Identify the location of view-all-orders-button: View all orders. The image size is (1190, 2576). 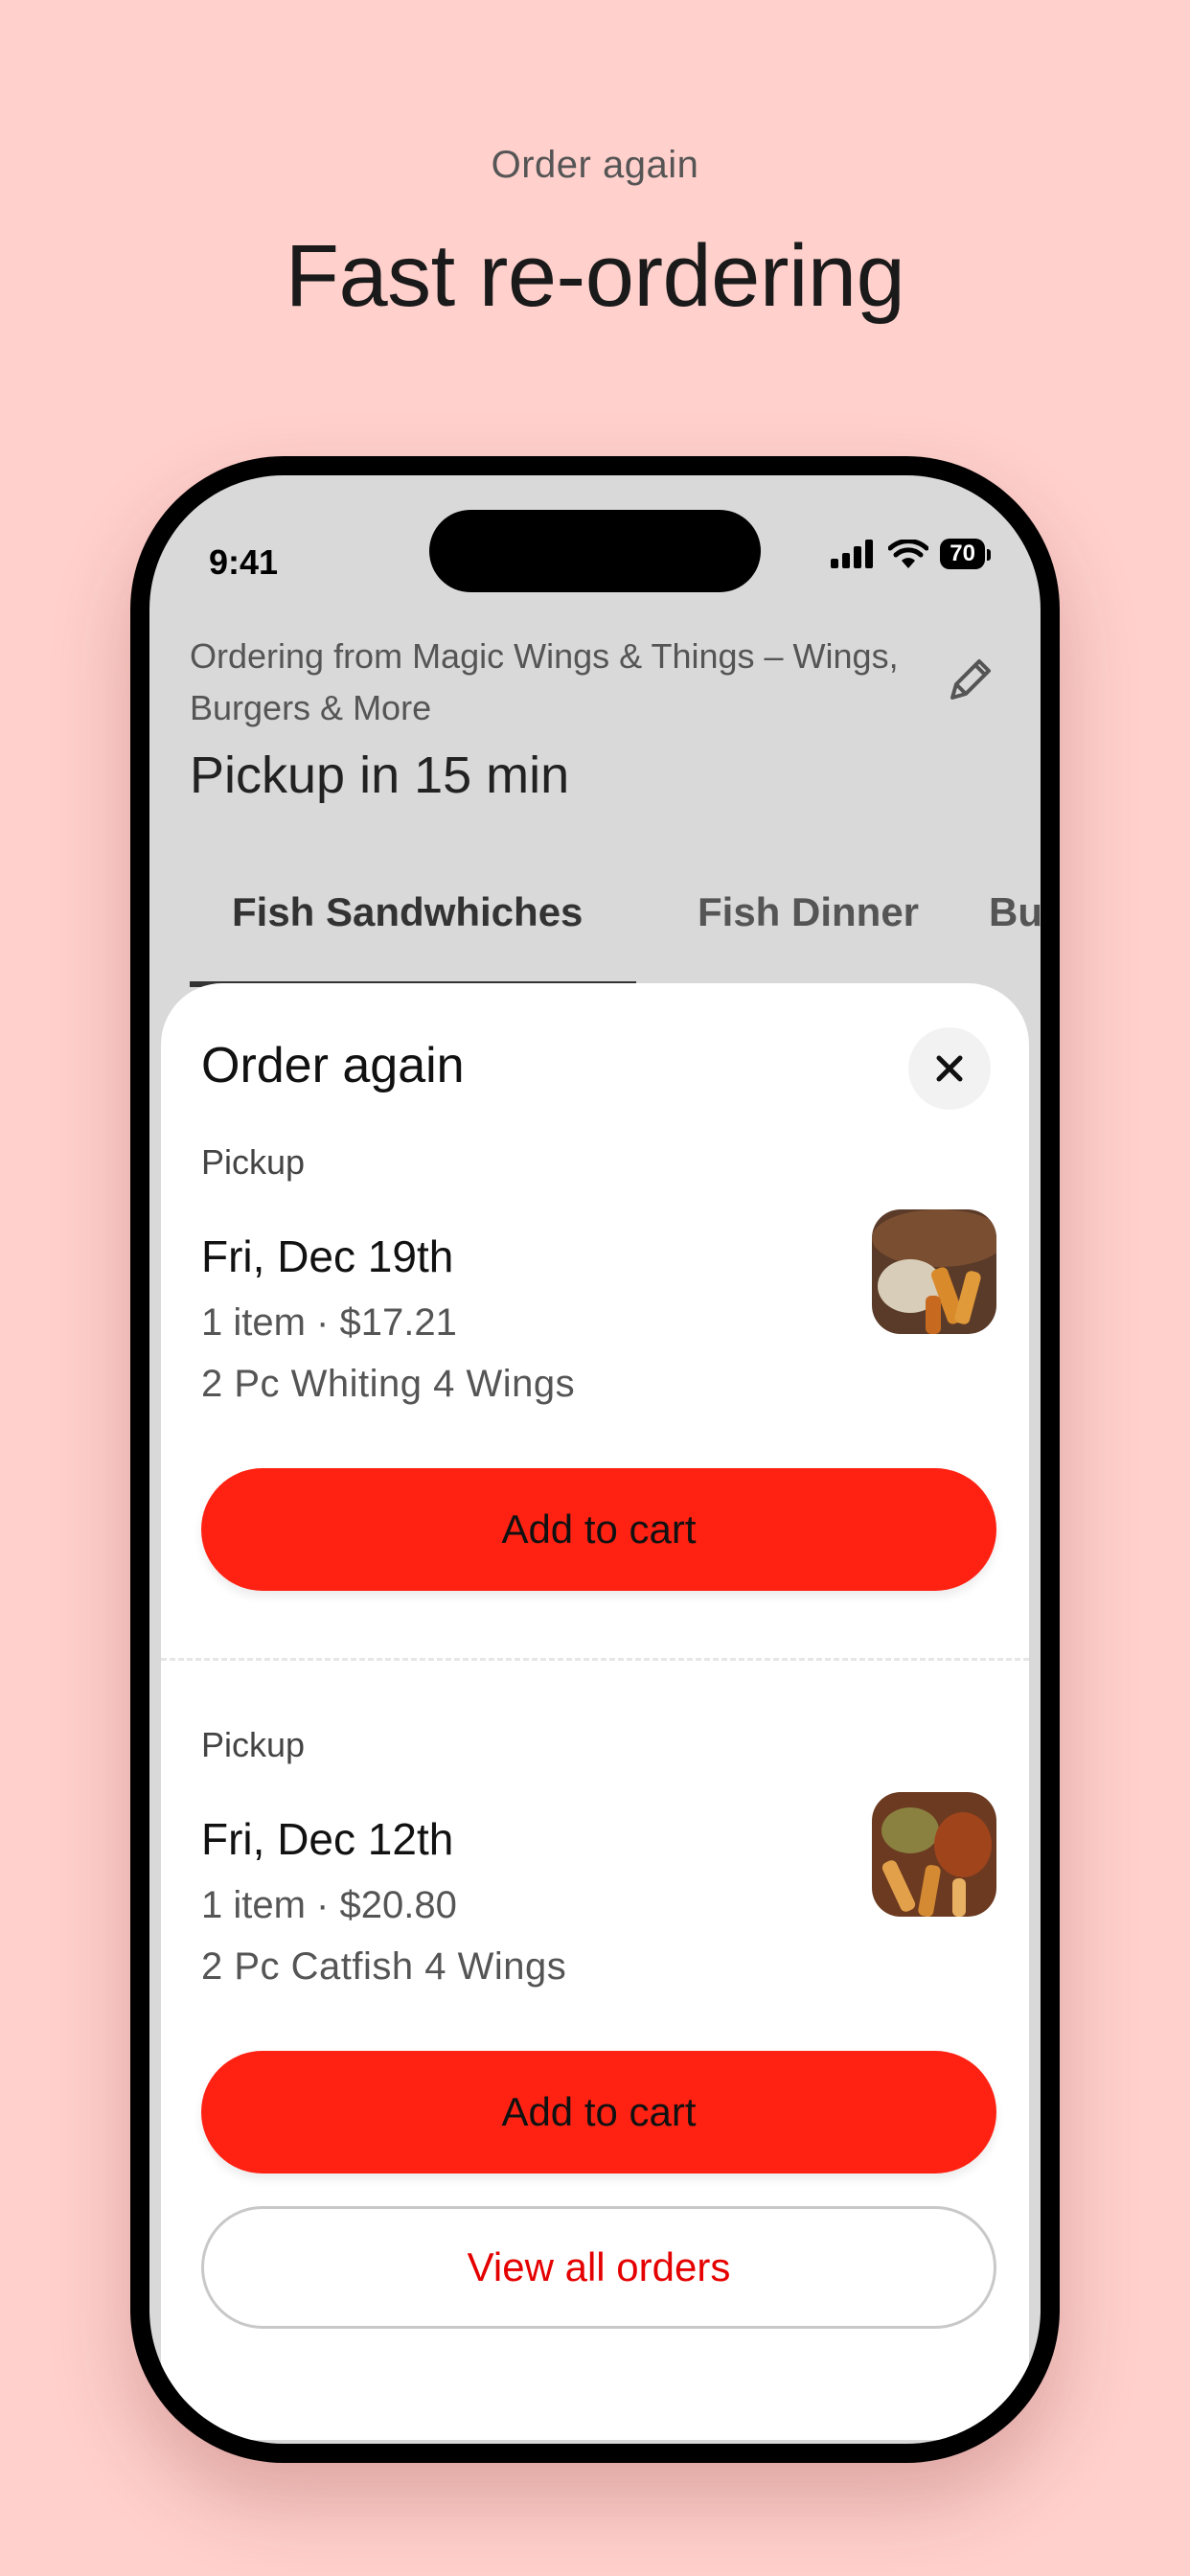
(599, 2267).